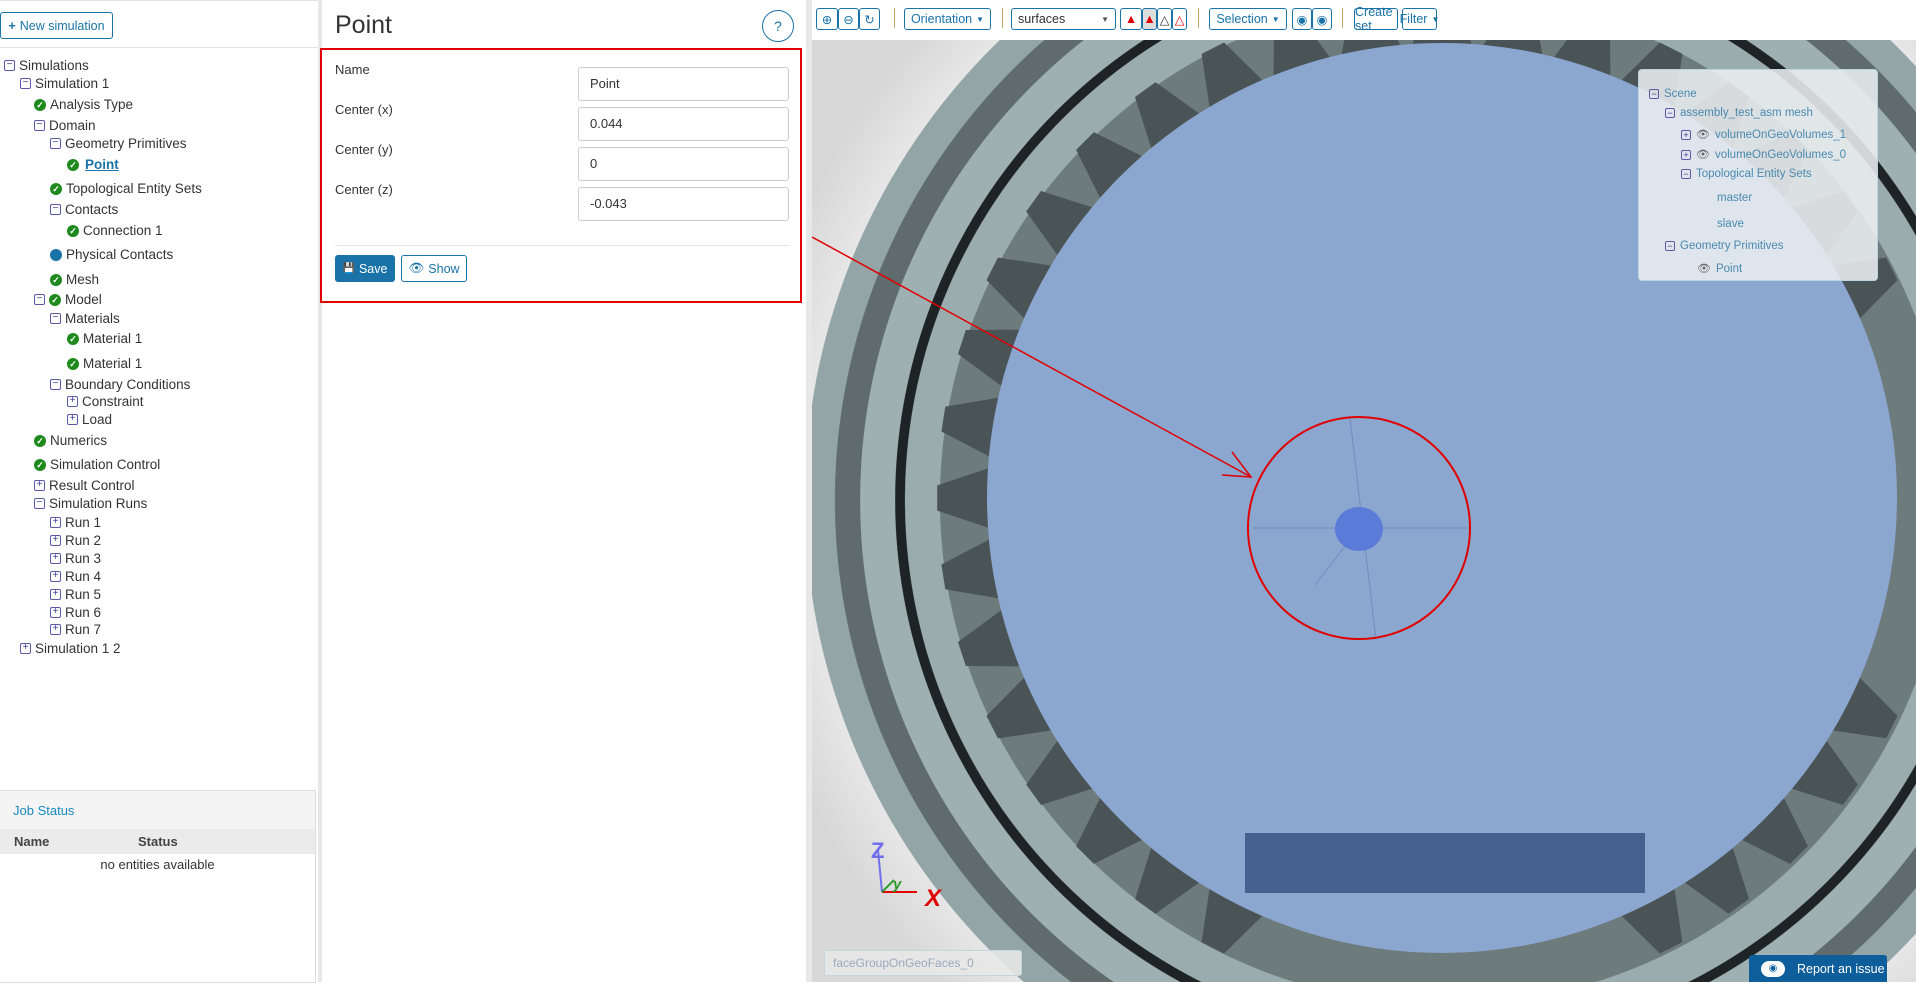  I want to click on selection-dropdown: Selection ▼, so click(1248, 19).